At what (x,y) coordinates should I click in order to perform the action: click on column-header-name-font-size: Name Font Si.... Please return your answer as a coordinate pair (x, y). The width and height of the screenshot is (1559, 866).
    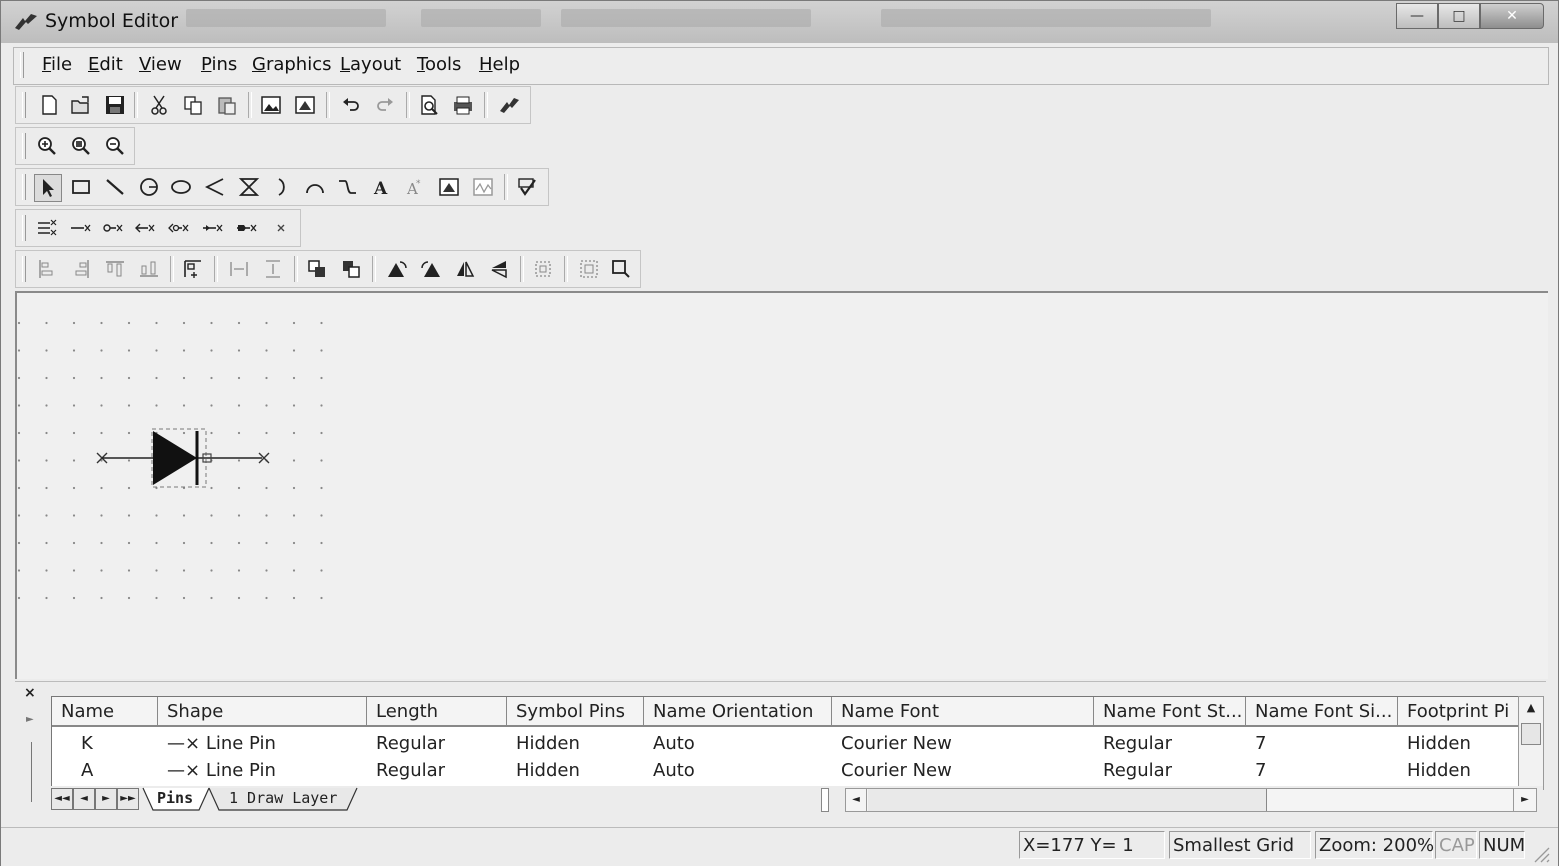
    Looking at the image, I should click on (1322, 712).